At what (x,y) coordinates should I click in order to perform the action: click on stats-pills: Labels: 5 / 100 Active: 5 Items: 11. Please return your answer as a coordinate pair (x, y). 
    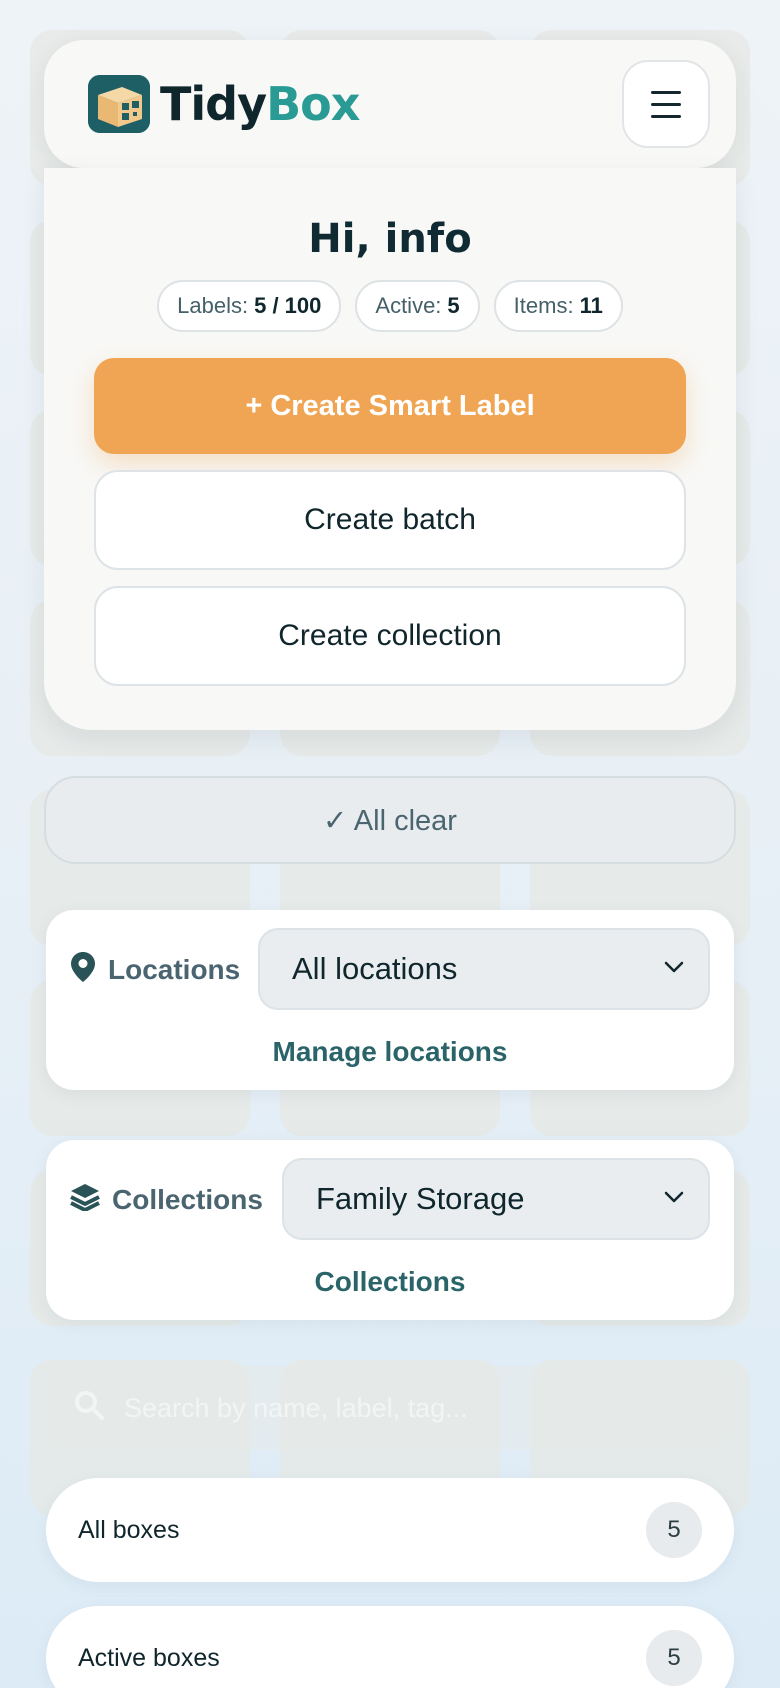
    Looking at the image, I should click on (390, 306).